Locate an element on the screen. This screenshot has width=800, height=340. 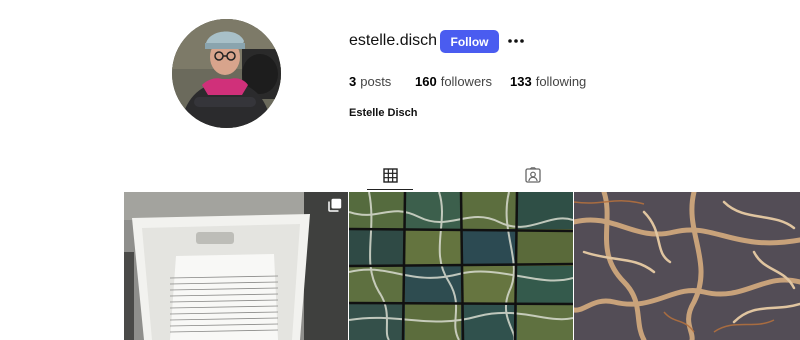
tab-posts-grid is located at coordinates (390, 178).